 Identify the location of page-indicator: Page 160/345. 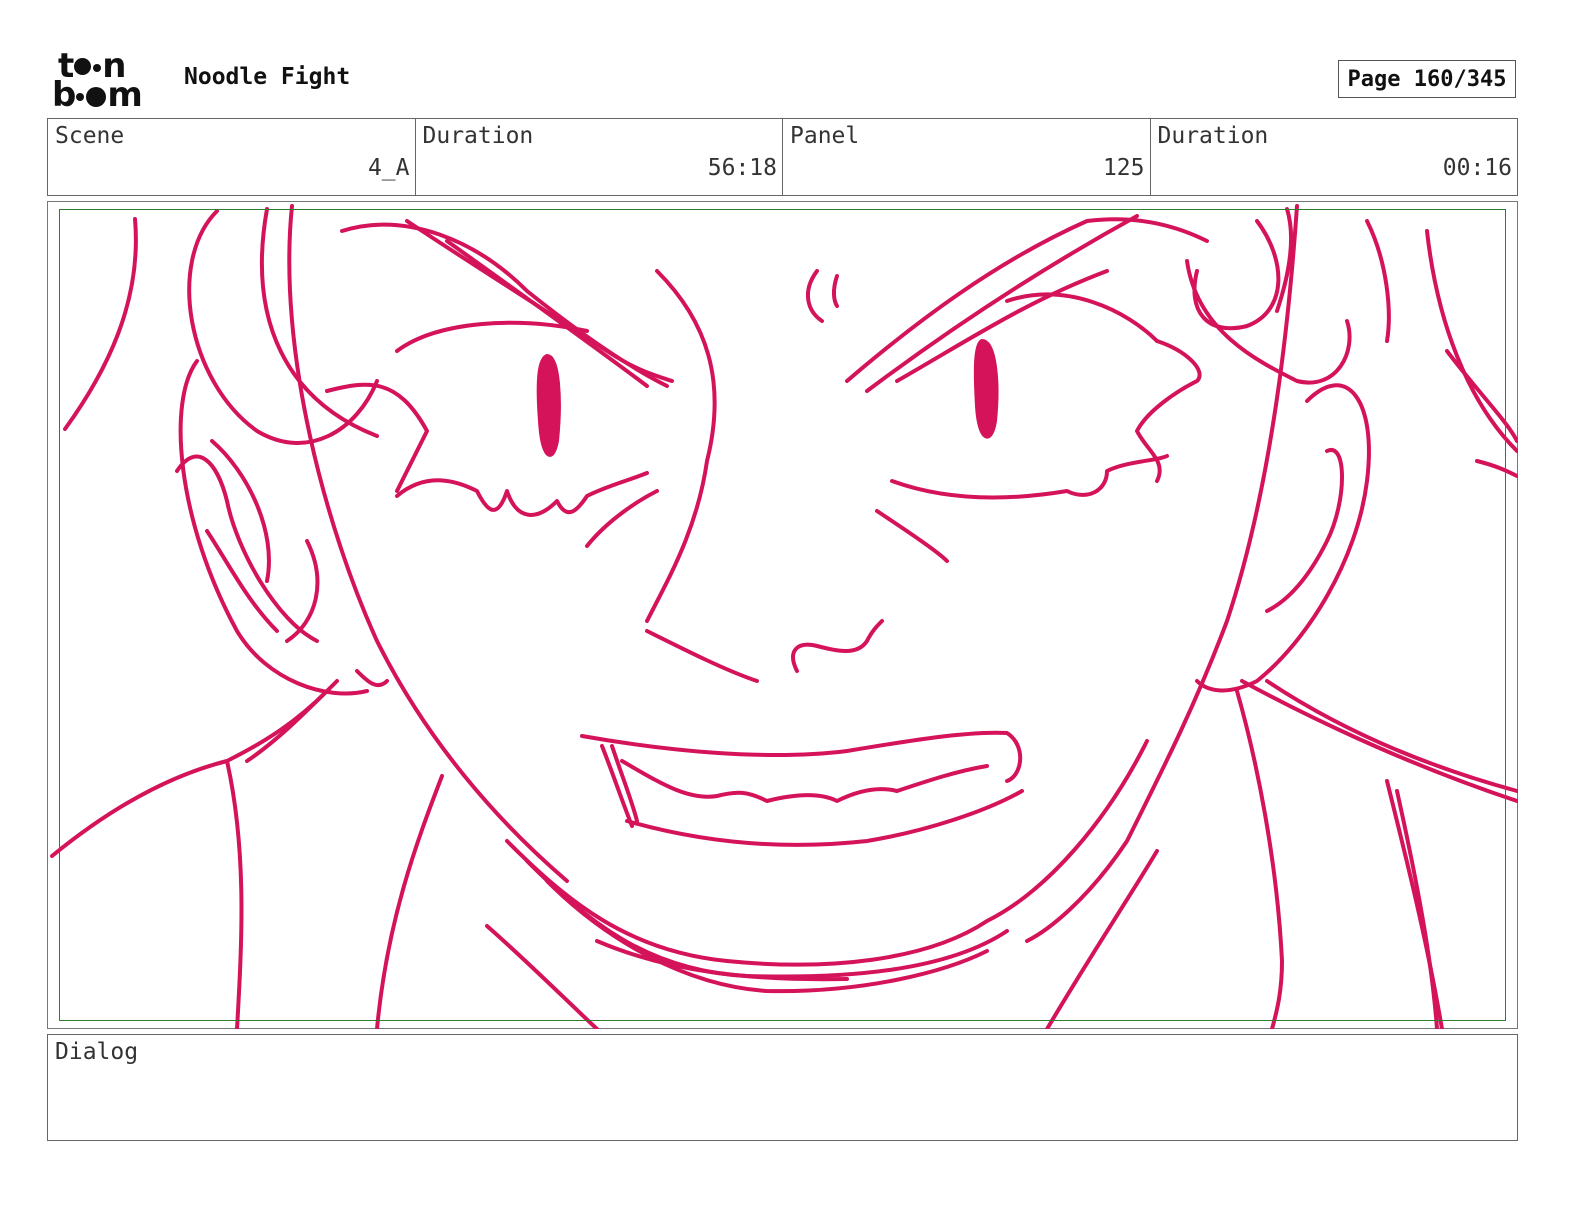
(1427, 79).